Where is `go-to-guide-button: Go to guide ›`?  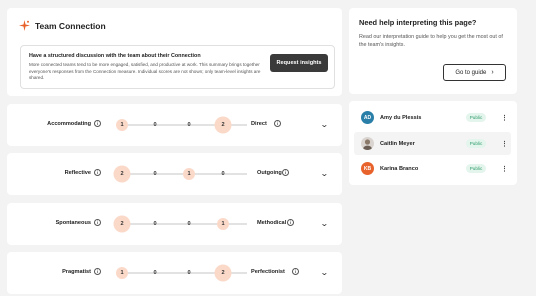 go-to-guide-button: Go to guide › is located at coordinates (474, 72).